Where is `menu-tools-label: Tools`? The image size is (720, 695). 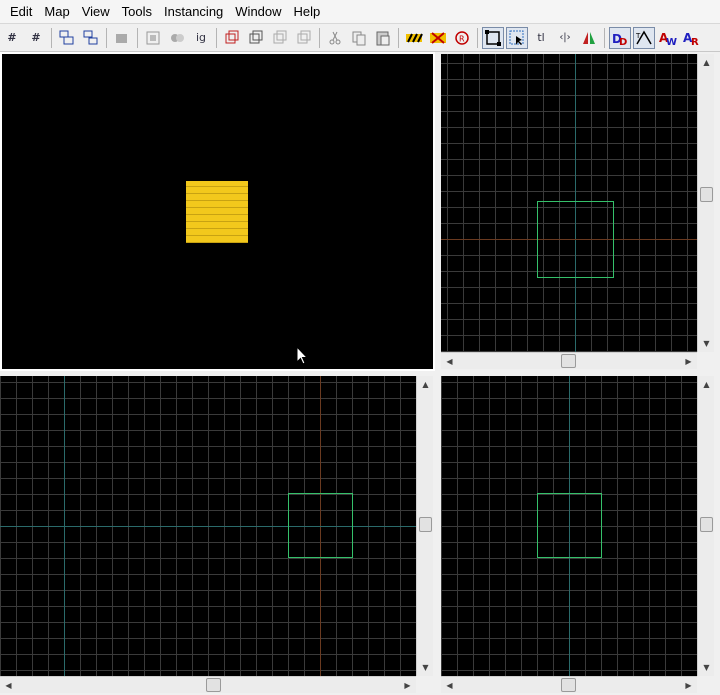
menu-tools-label: Tools is located at coordinates (137, 11).